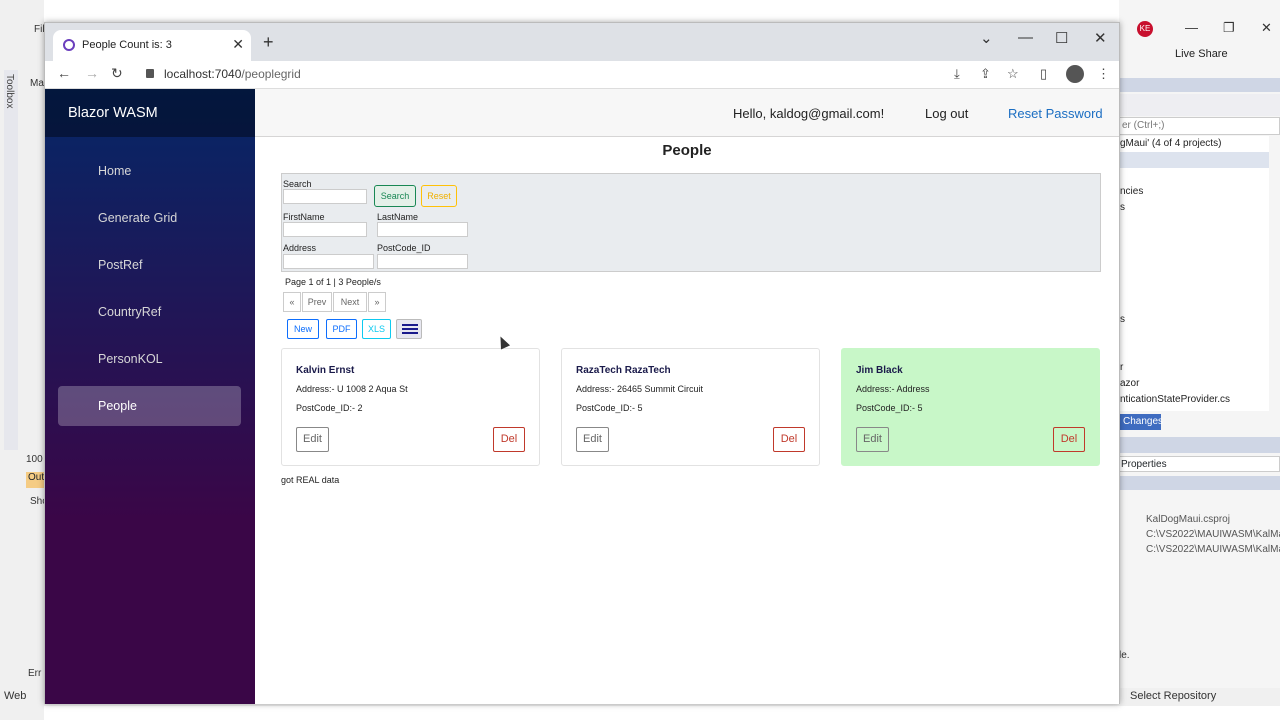  I want to click on maximize-icon: ☐, so click(1061, 38).